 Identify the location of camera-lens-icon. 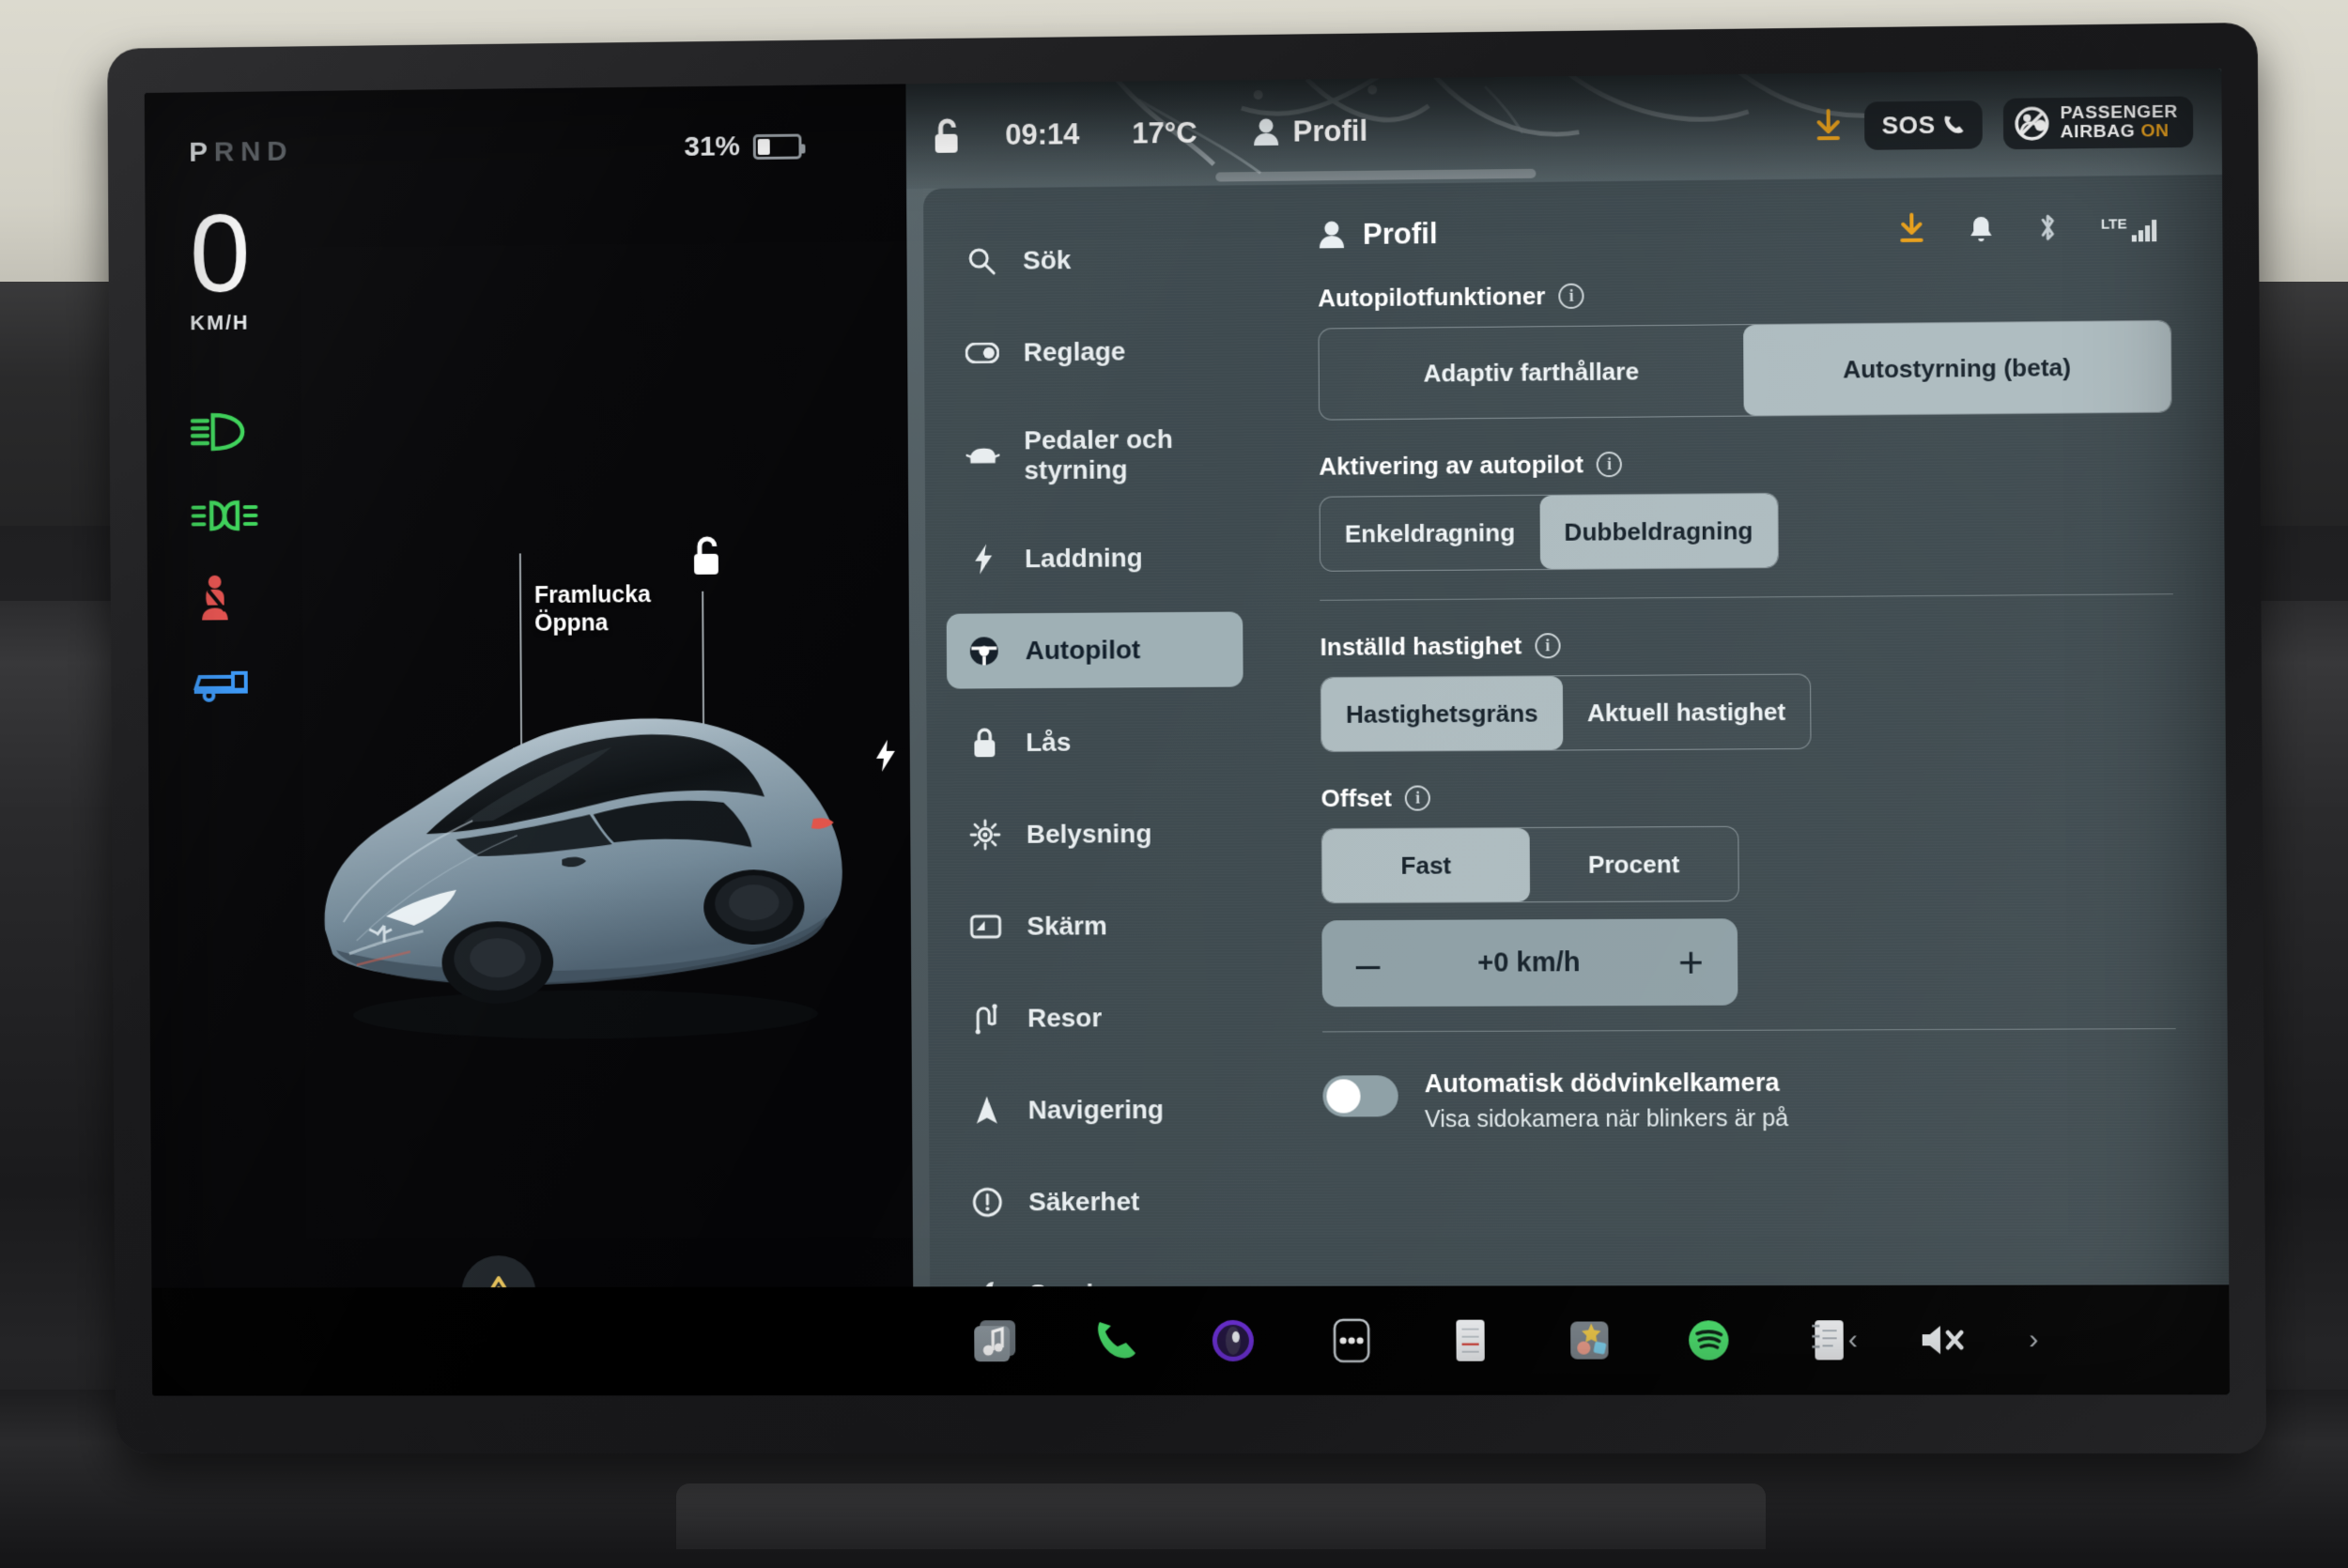
(1233, 1341).